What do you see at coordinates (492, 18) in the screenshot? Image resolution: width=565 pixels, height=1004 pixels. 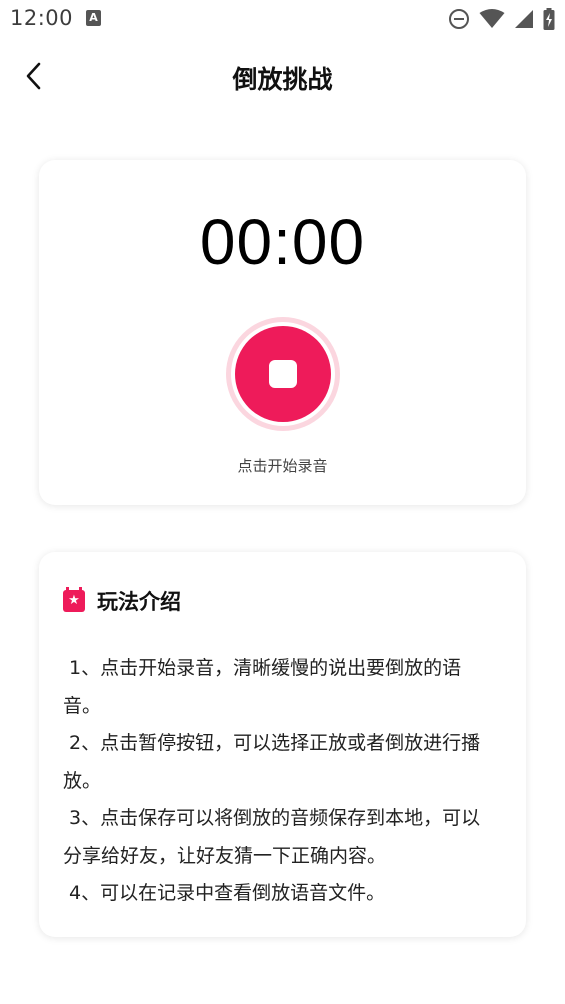 I see `wifi-icon` at bounding box center [492, 18].